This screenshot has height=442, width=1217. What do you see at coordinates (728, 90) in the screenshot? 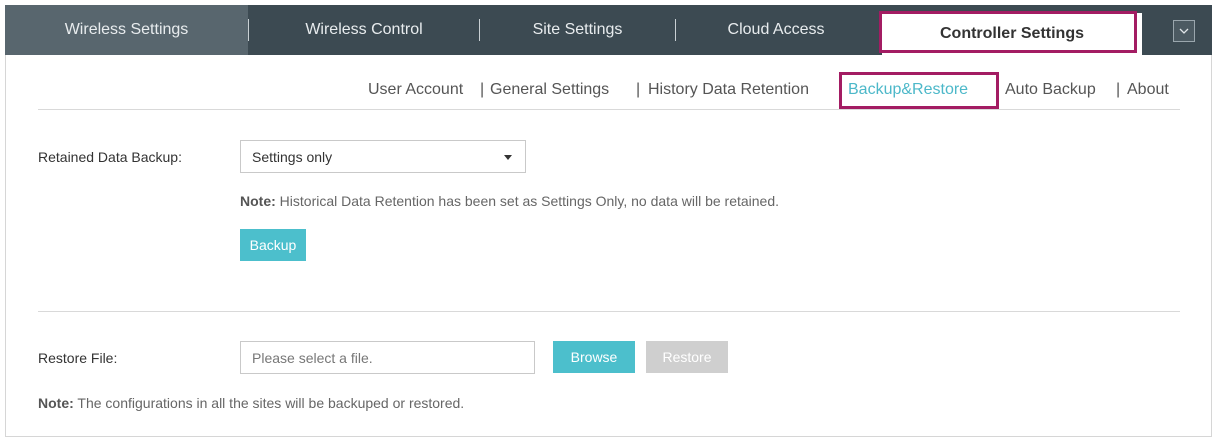
I see `subnav-history-data-retention: History Data Retention` at bounding box center [728, 90].